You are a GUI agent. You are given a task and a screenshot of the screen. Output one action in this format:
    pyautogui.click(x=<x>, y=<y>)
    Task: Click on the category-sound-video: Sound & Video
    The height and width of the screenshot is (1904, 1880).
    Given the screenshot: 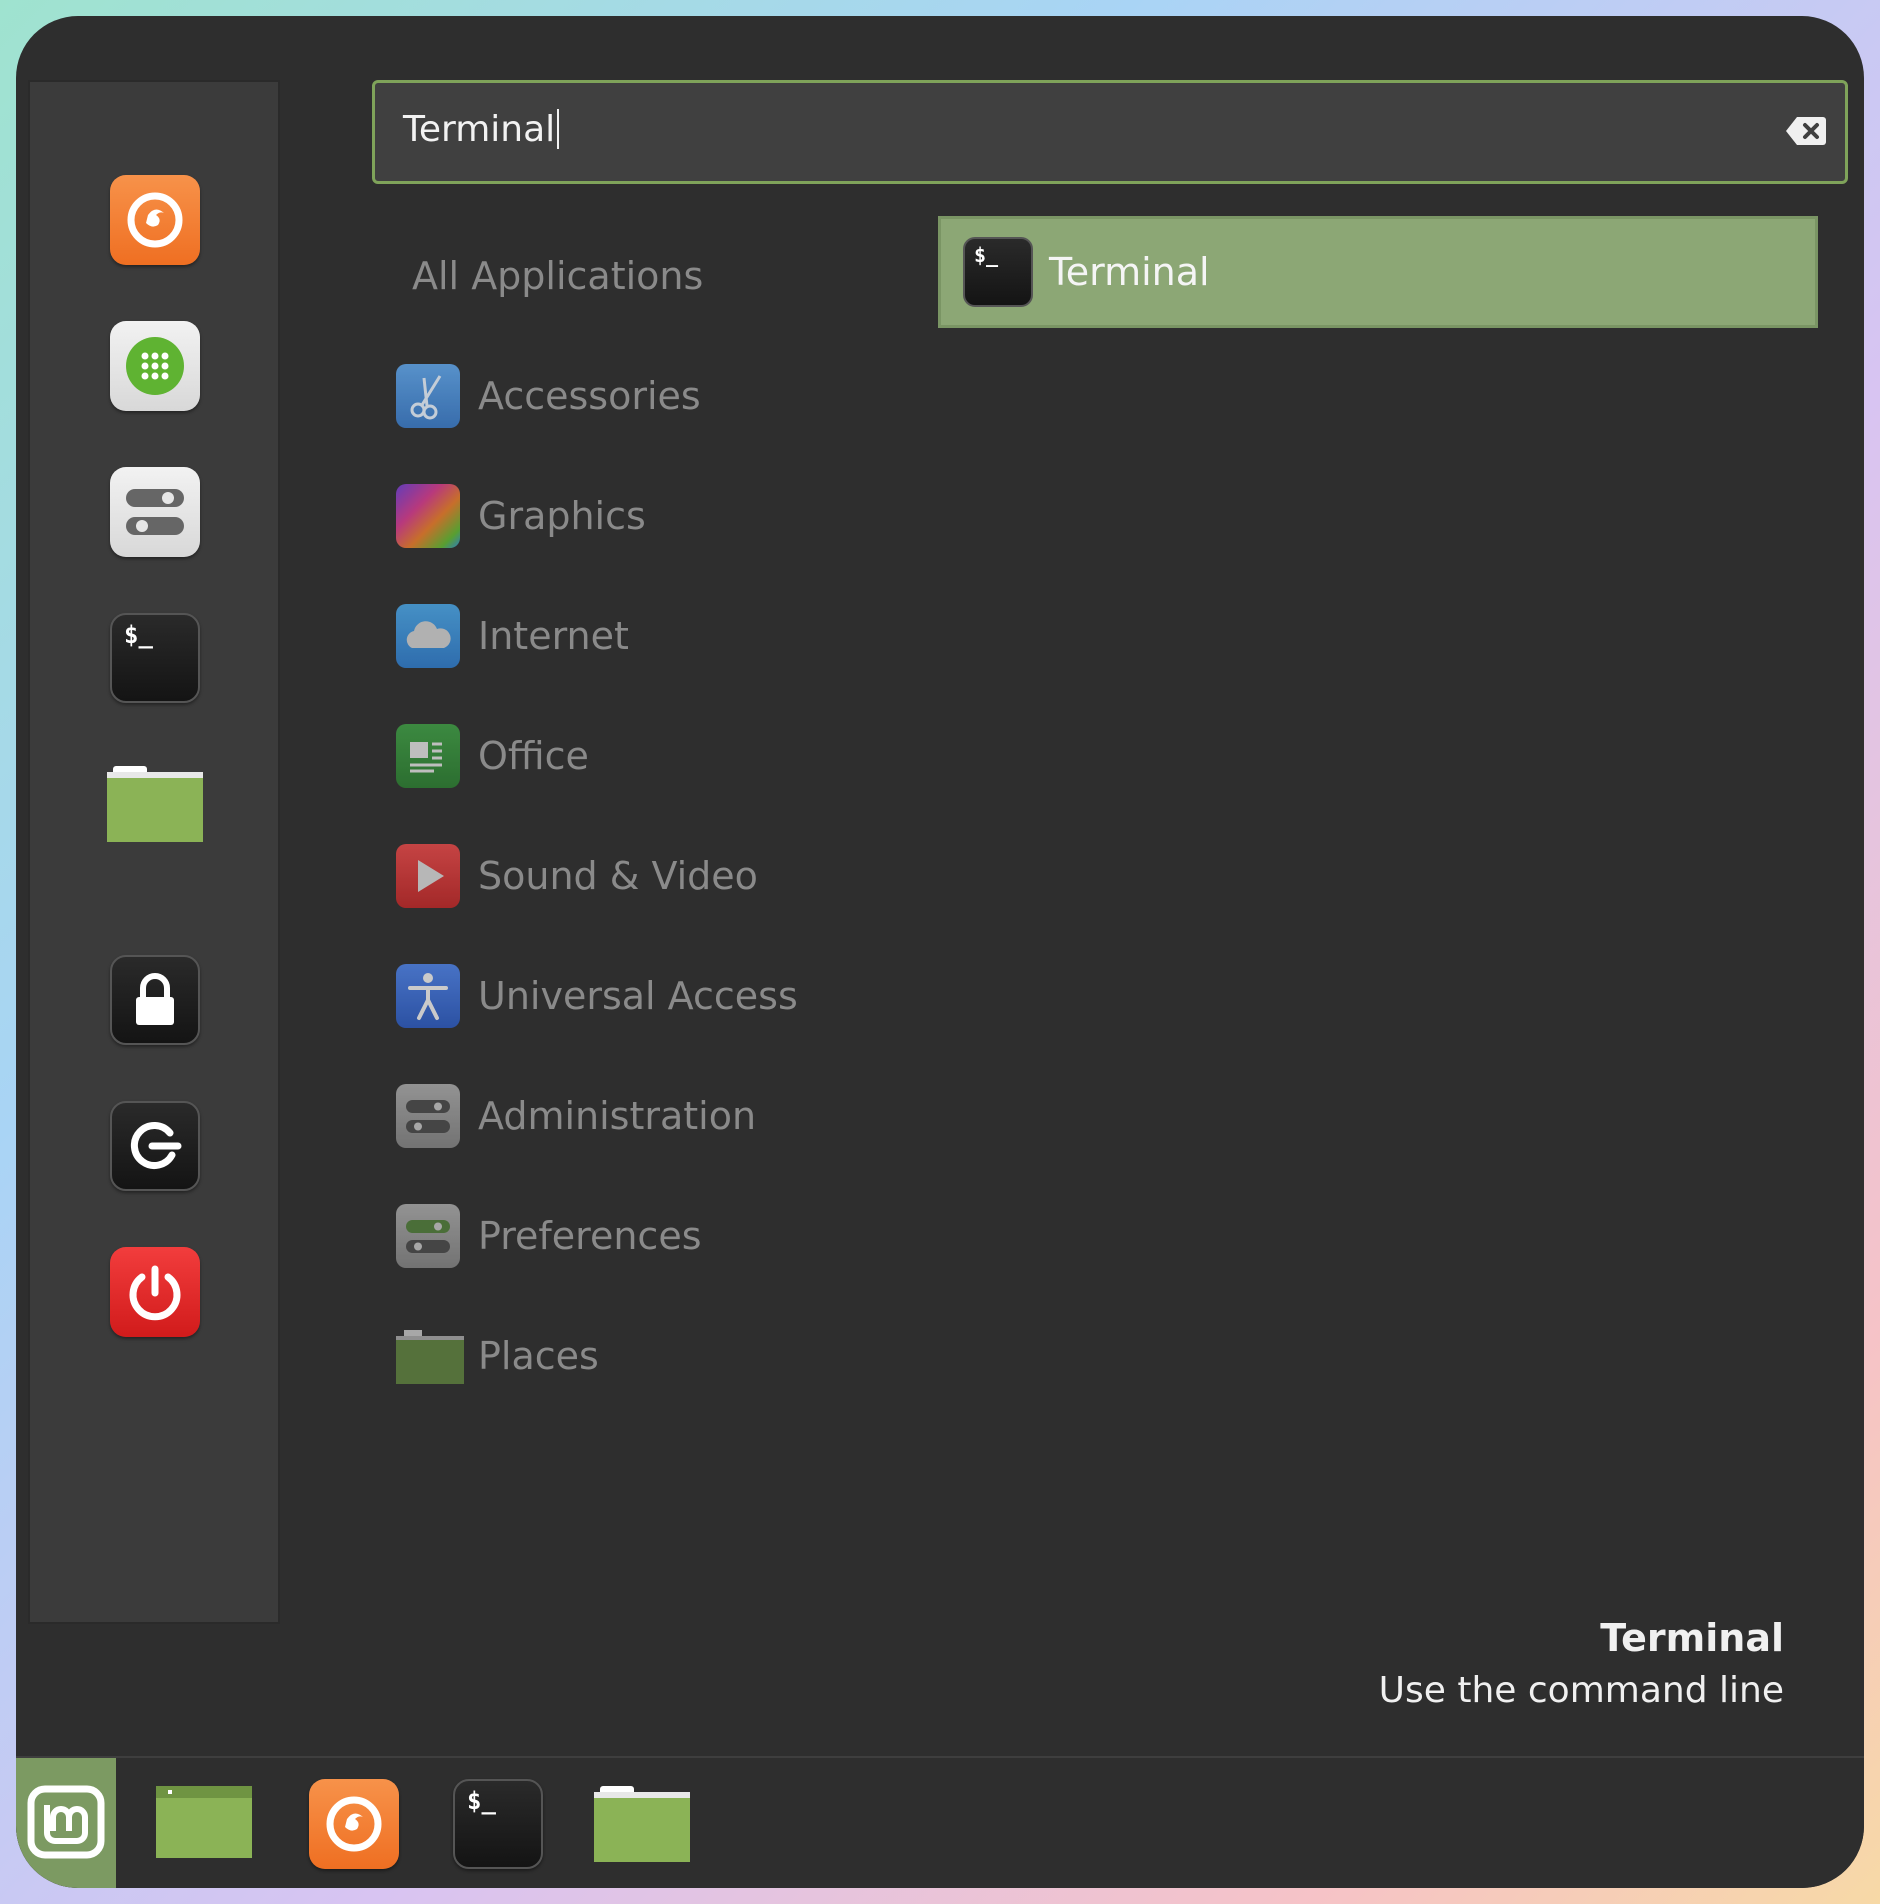 What is the action you would take?
    pyautogui.click(x=636, y=876)
    